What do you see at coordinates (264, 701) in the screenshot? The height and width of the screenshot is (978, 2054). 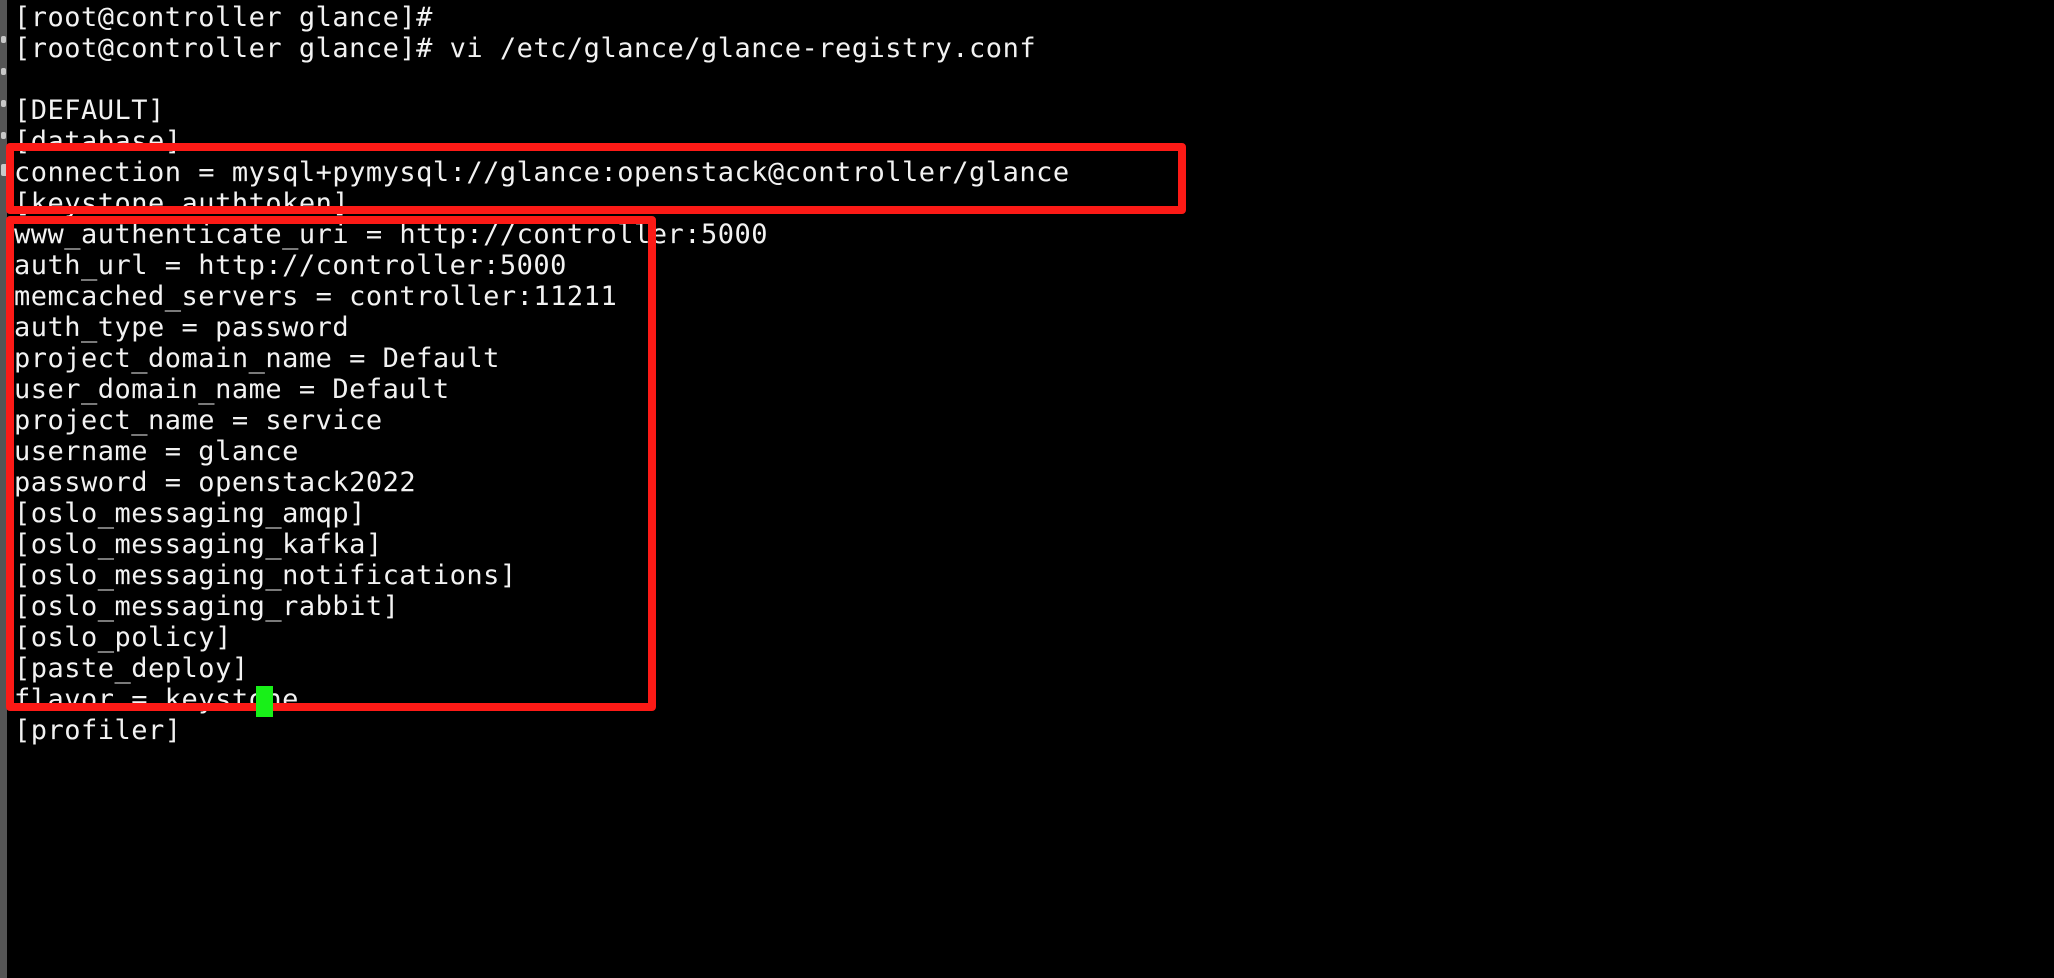 I see `text-cursor` at bounding box center [264, 701].